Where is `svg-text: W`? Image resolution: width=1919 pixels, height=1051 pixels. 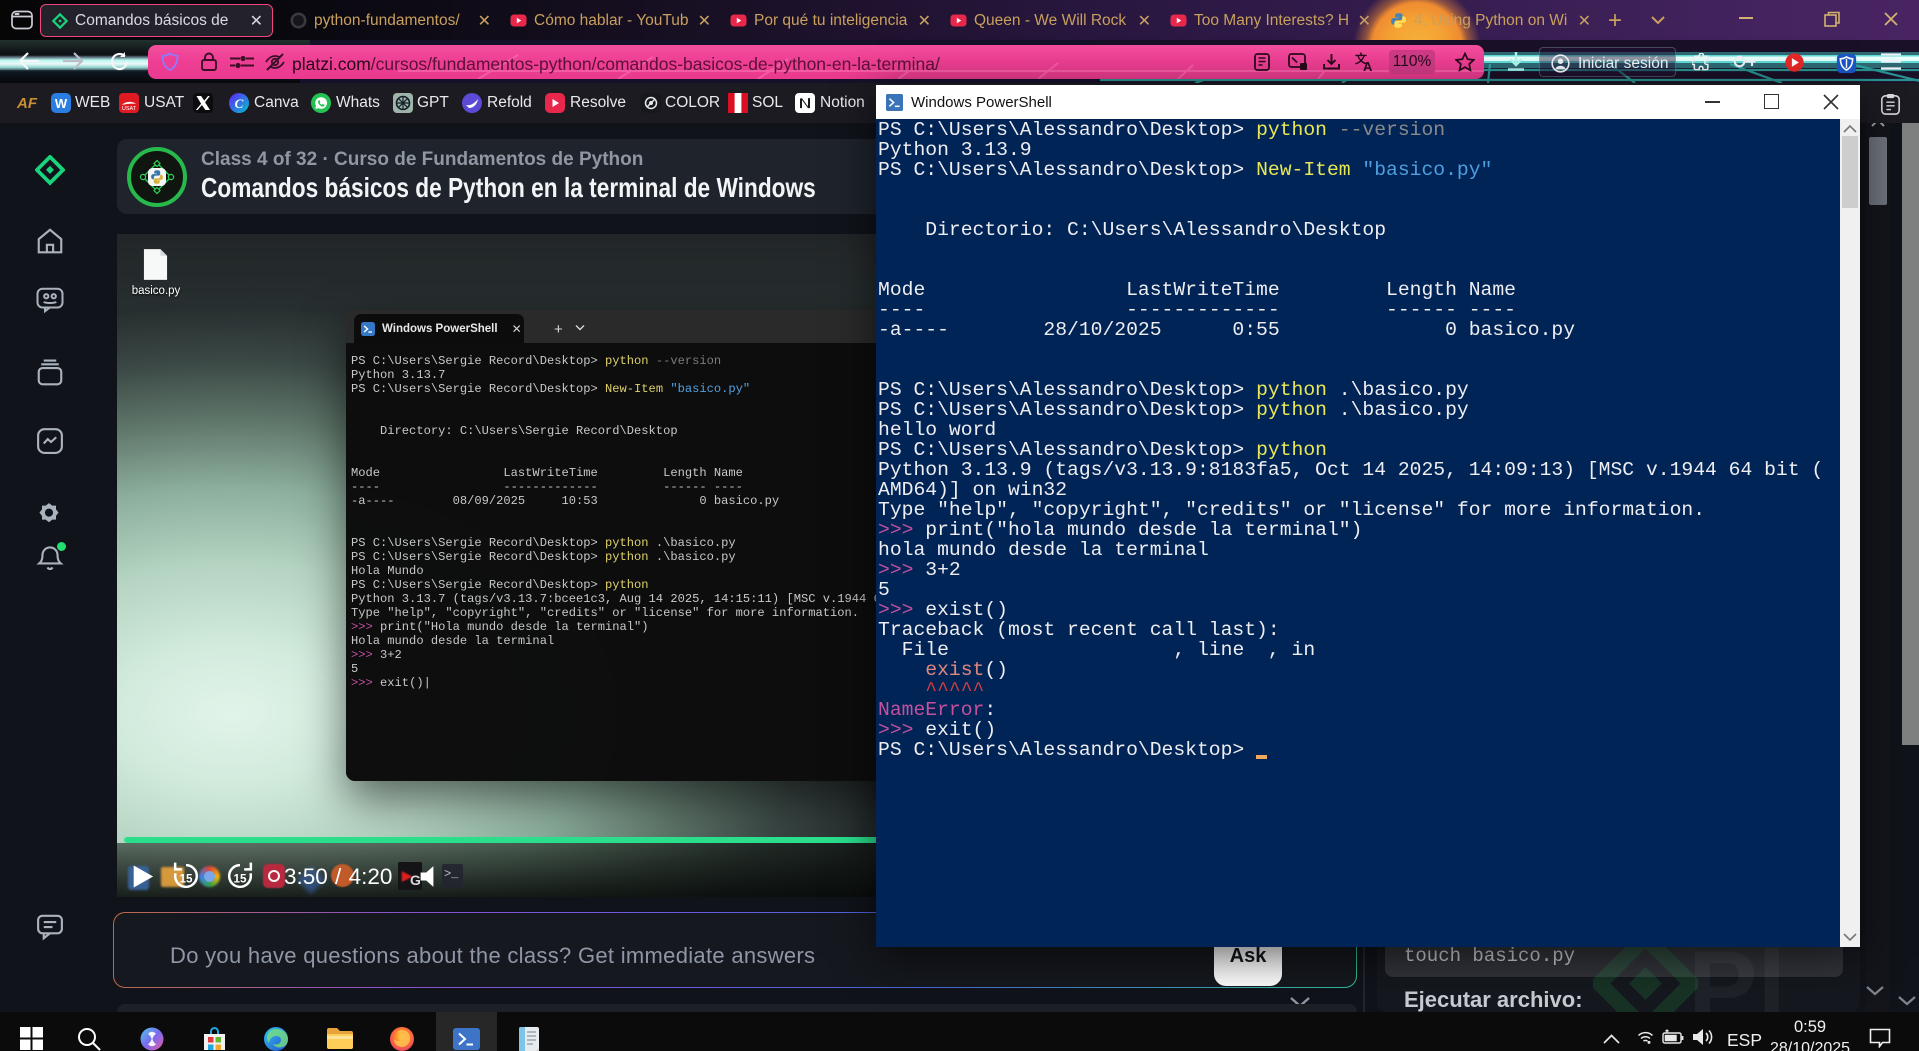 svg-text: W is located at coordinates (61, 103).